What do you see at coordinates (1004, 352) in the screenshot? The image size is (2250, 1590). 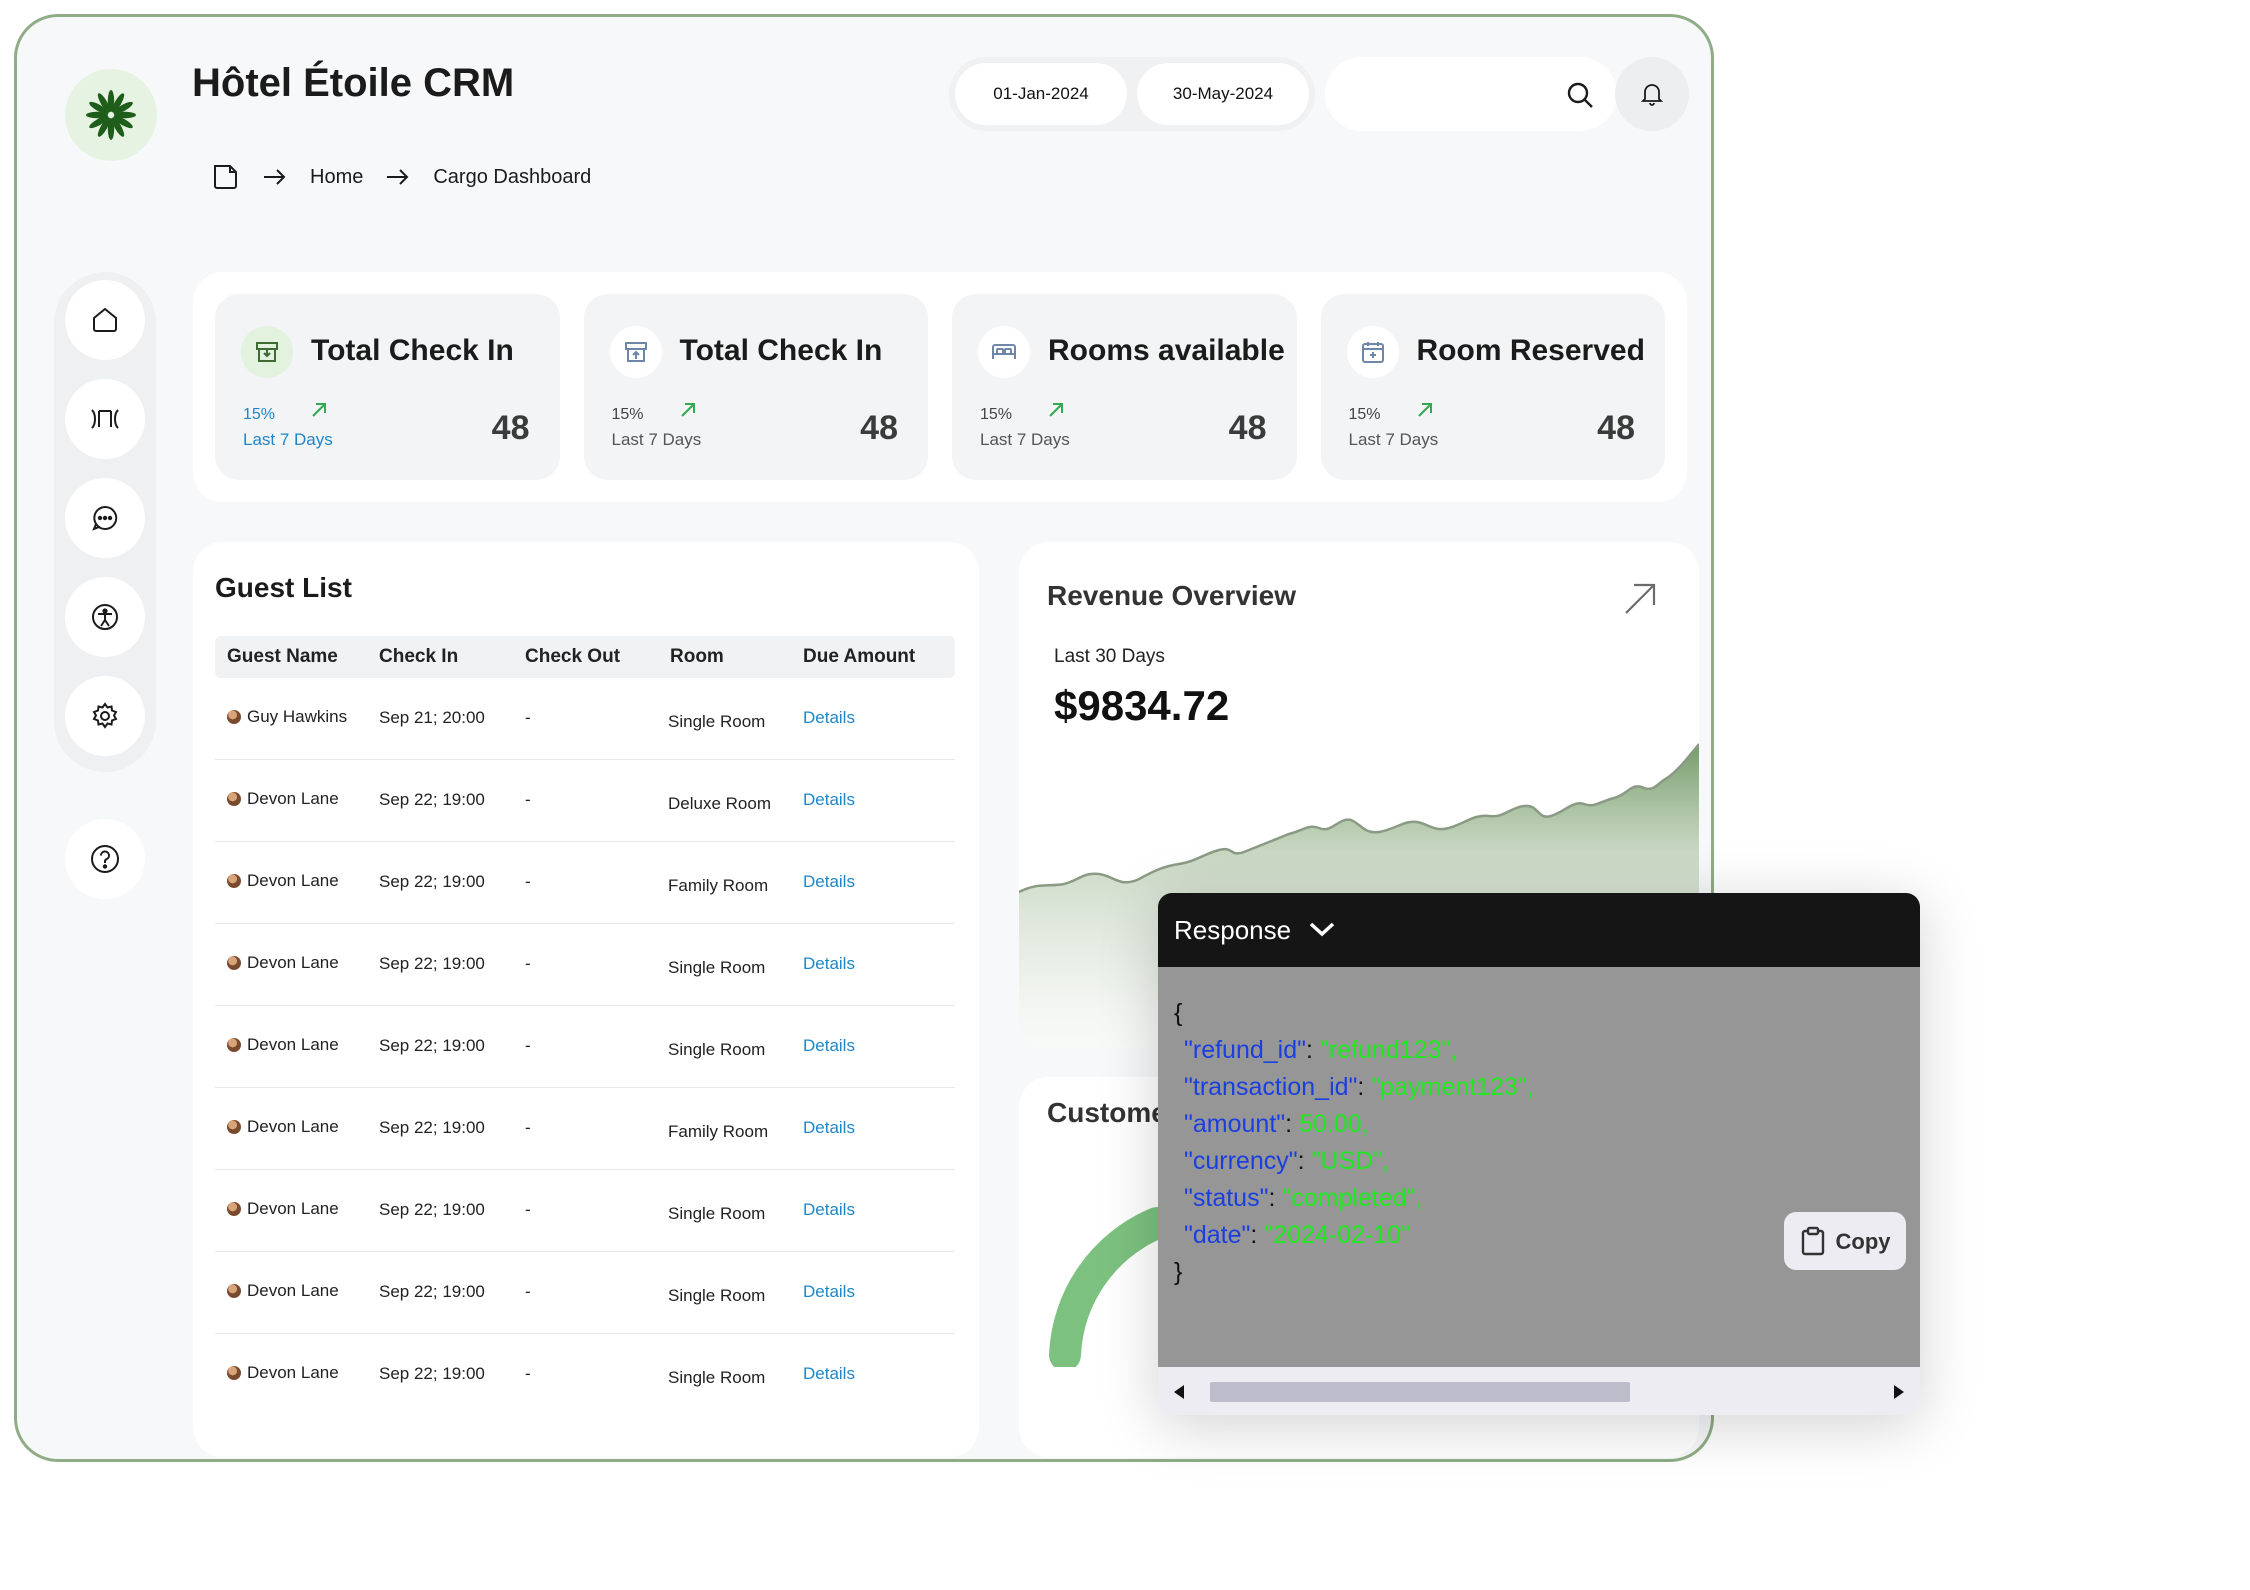 I see `bed-icon` at bounding box center [1004, 352].